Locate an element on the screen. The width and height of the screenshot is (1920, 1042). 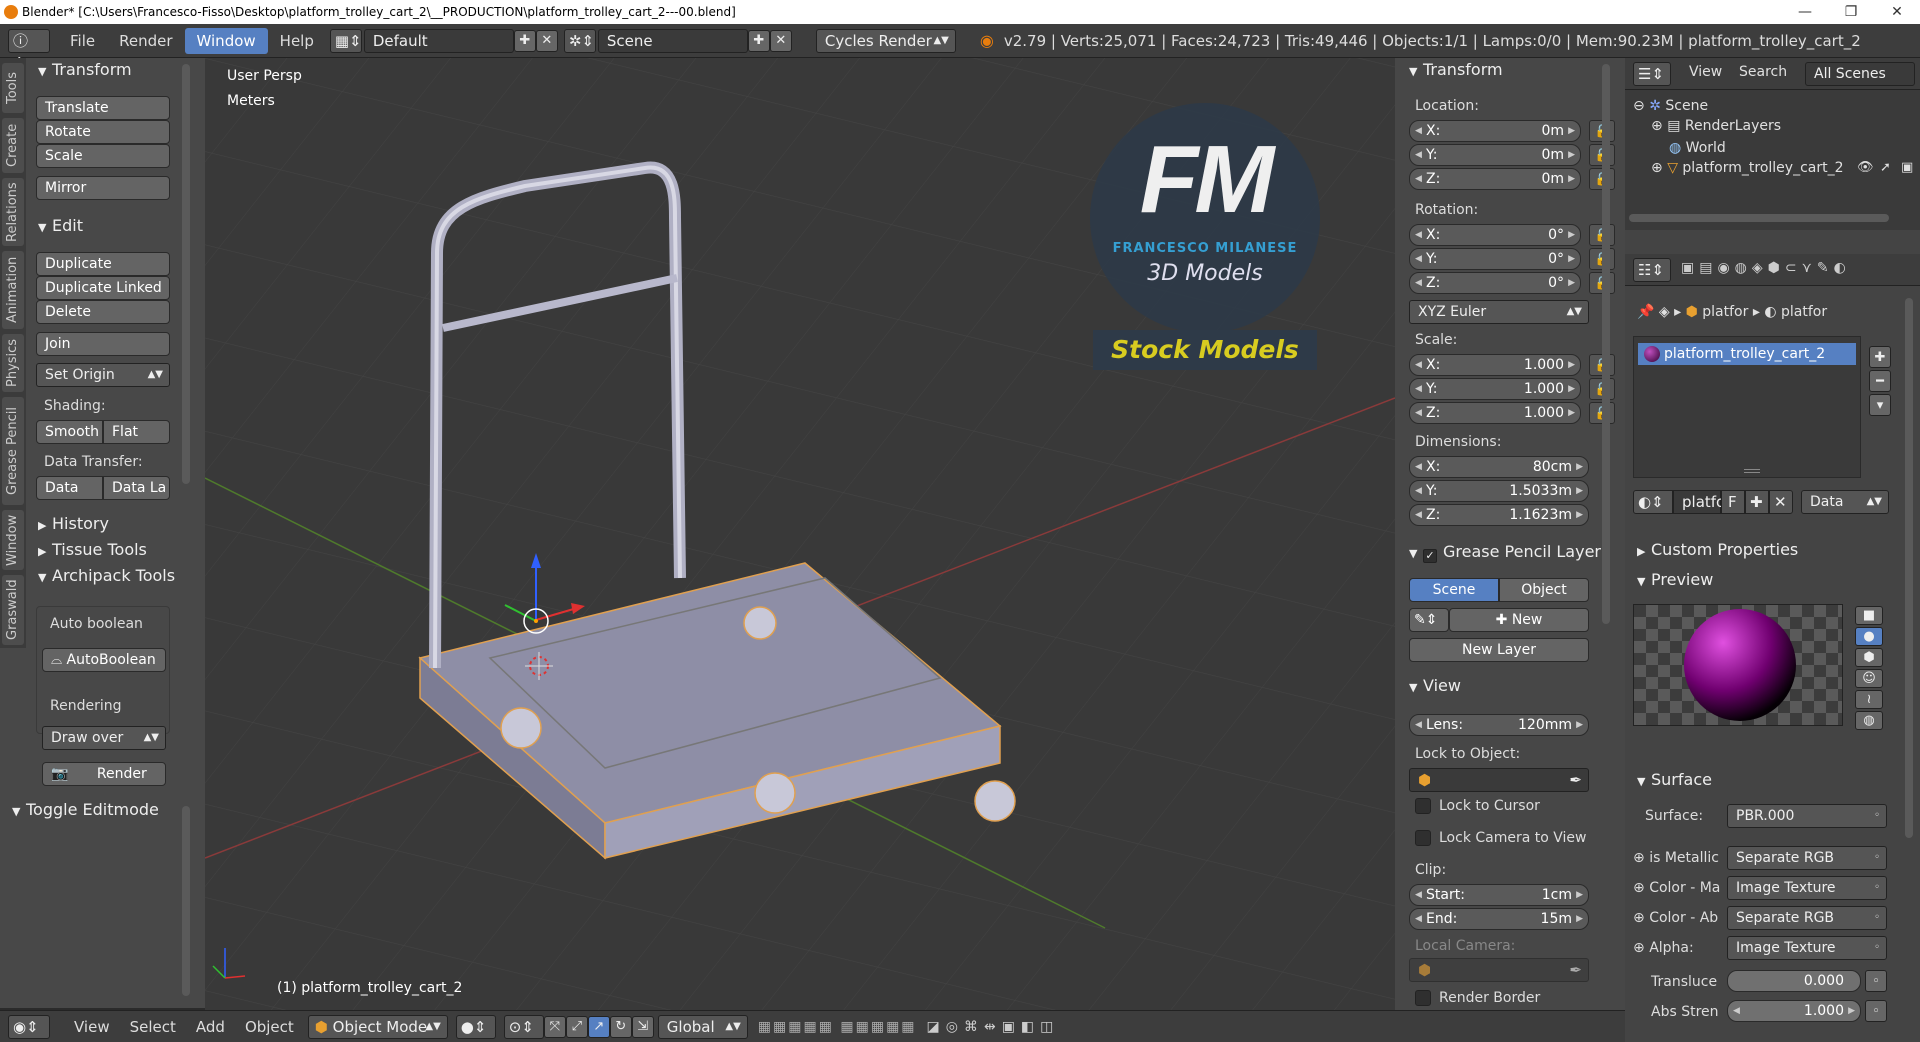
new-grease-pencil-button: ✚ New is located at coordinates (1519, 620).